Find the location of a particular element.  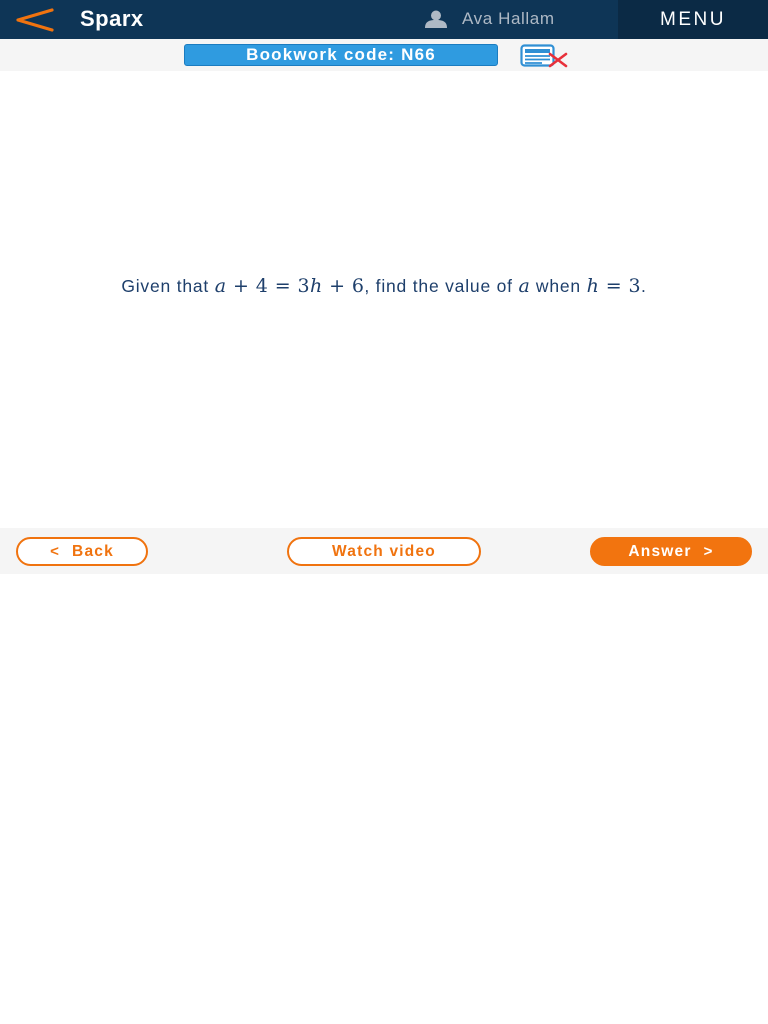

question-middle: , find the value of is located at coordinates (438, 286).